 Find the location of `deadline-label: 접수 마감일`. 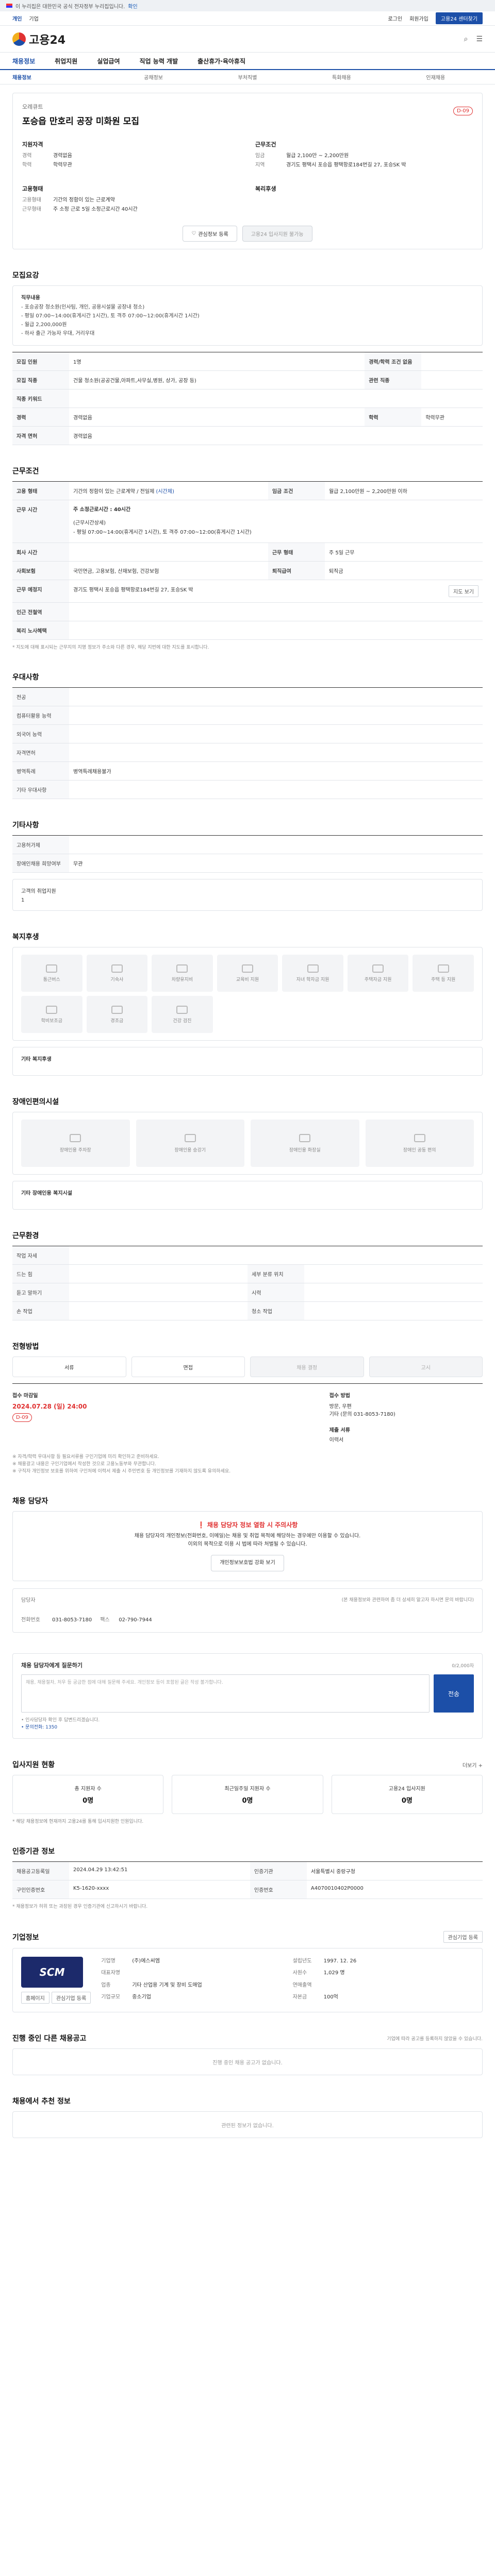

deadline-label: 접수 마감일 is located at coordinates (25, 1396).